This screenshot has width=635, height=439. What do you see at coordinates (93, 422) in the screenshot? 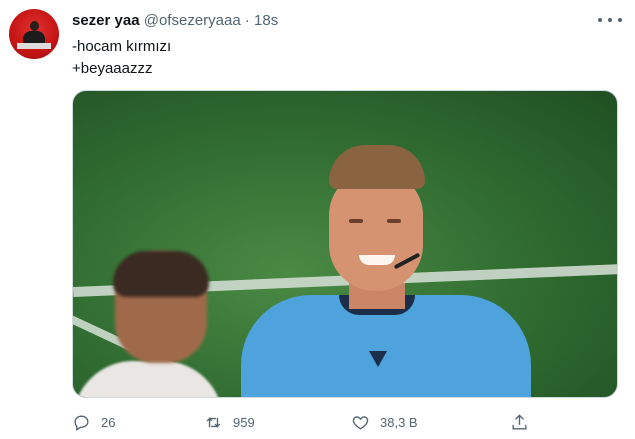
I see `reply-button: 26` at bounding box center [93, 422].